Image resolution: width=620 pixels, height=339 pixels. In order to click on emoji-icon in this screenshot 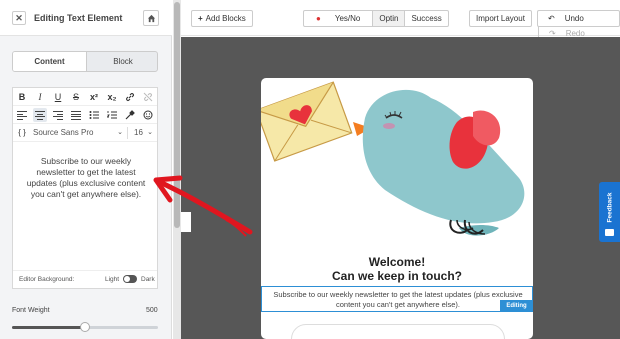, I will do `click(148, 115)`.